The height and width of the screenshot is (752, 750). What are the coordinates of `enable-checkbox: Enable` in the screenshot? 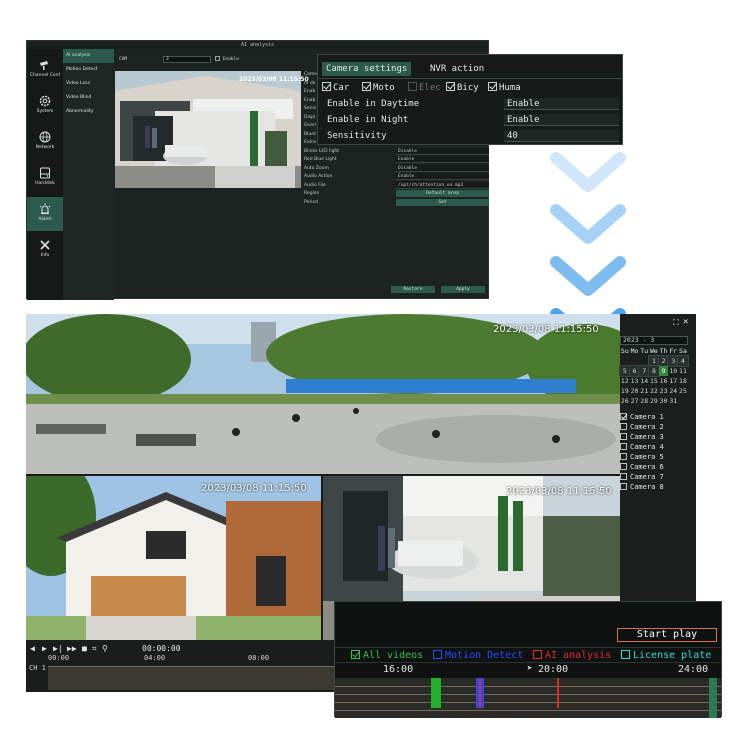 It's located at (227, 59).